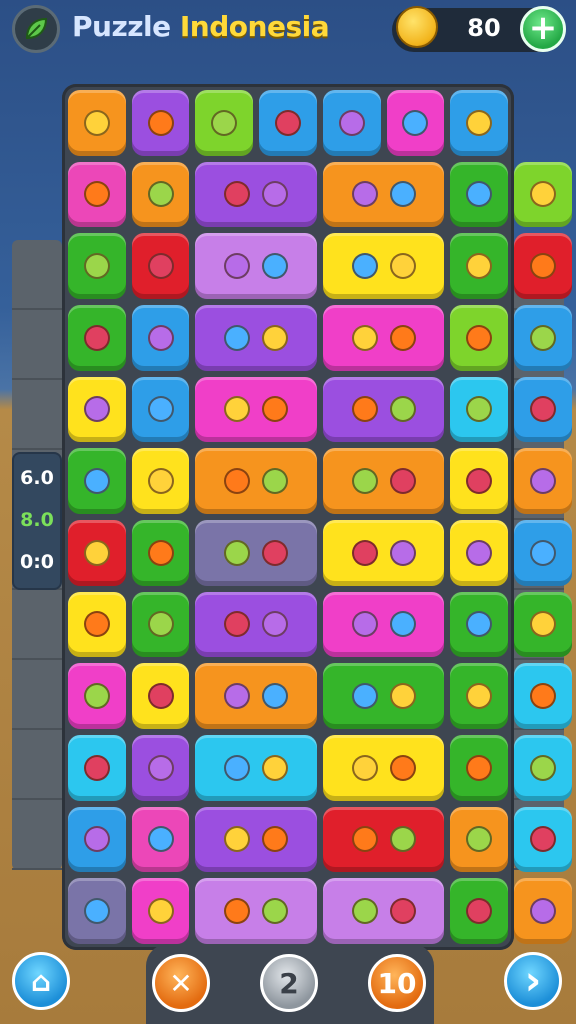 This screenshot has height=1024, width=576. I want to click on face-icon, so click(479, 409).